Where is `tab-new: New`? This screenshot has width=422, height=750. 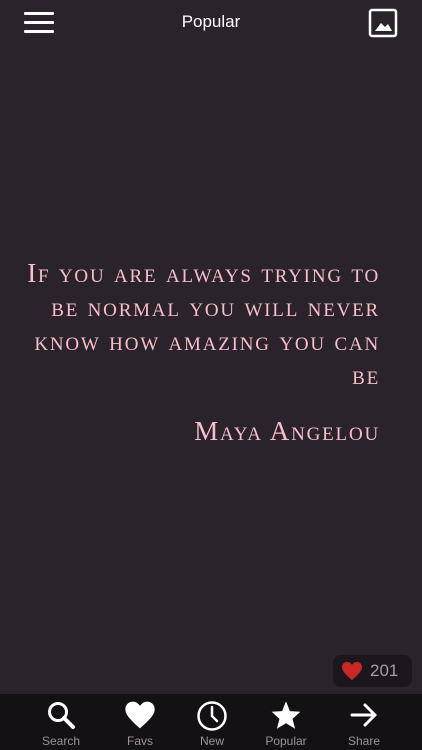 tab-new: New is located at coordinates (212, 722).